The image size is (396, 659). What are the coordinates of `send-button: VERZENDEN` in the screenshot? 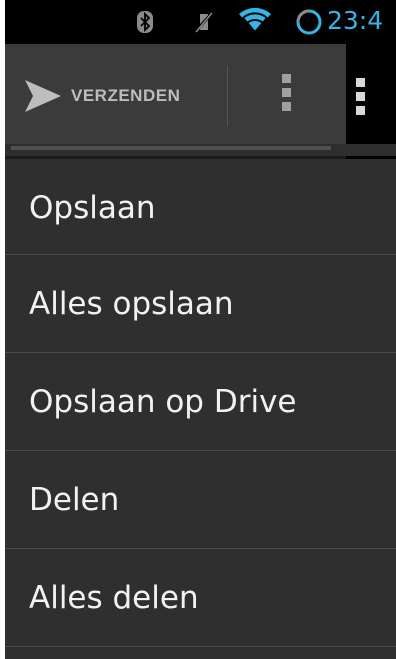 It's located at (101, 96).